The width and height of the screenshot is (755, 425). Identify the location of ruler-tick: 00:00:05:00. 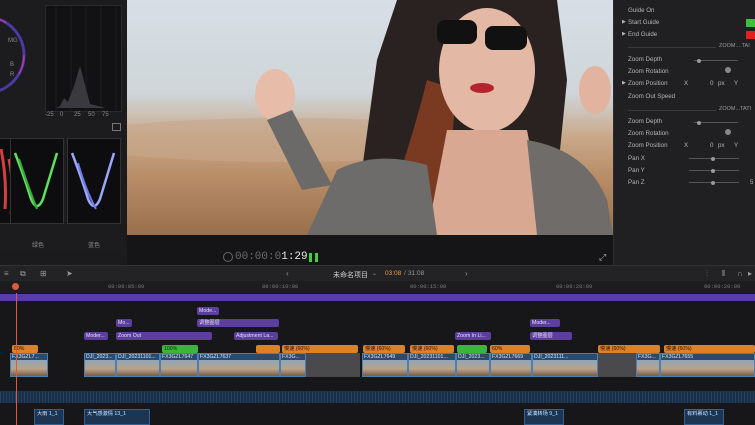
(126, 286).